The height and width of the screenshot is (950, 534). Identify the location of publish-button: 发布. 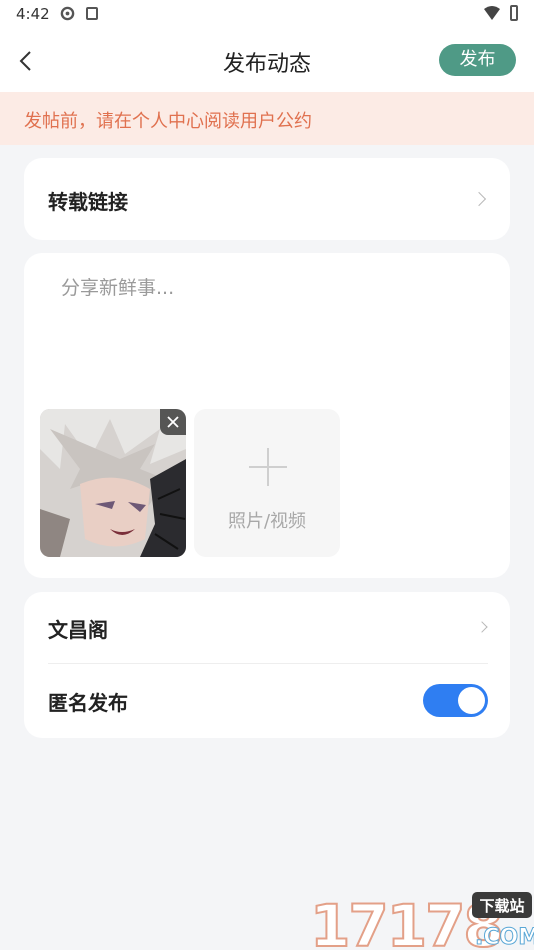
(477, 60).